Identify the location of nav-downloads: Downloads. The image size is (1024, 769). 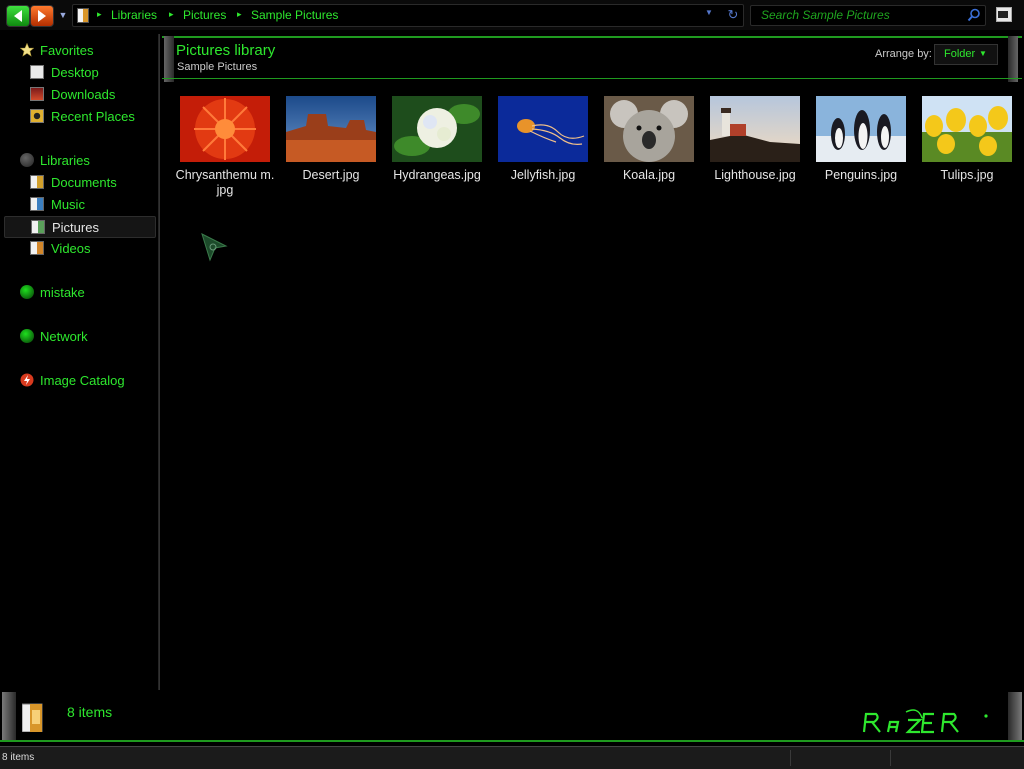
(79, 94).